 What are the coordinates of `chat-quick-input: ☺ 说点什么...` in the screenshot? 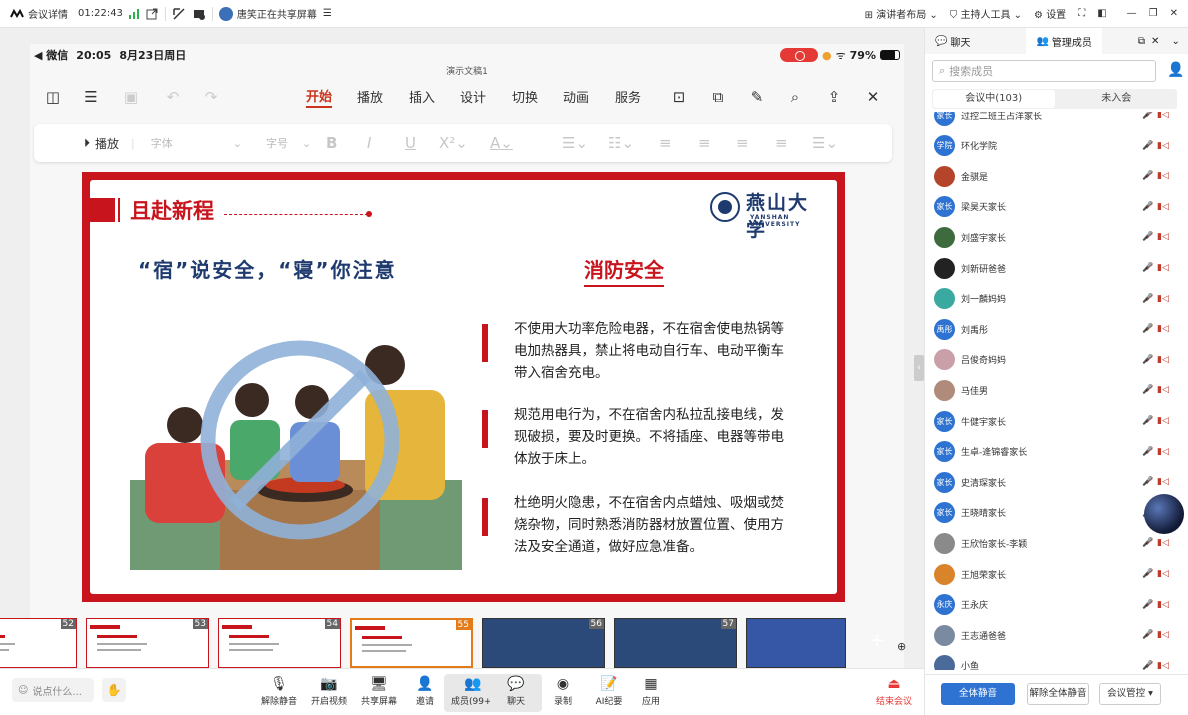 It's located at (53, 690).